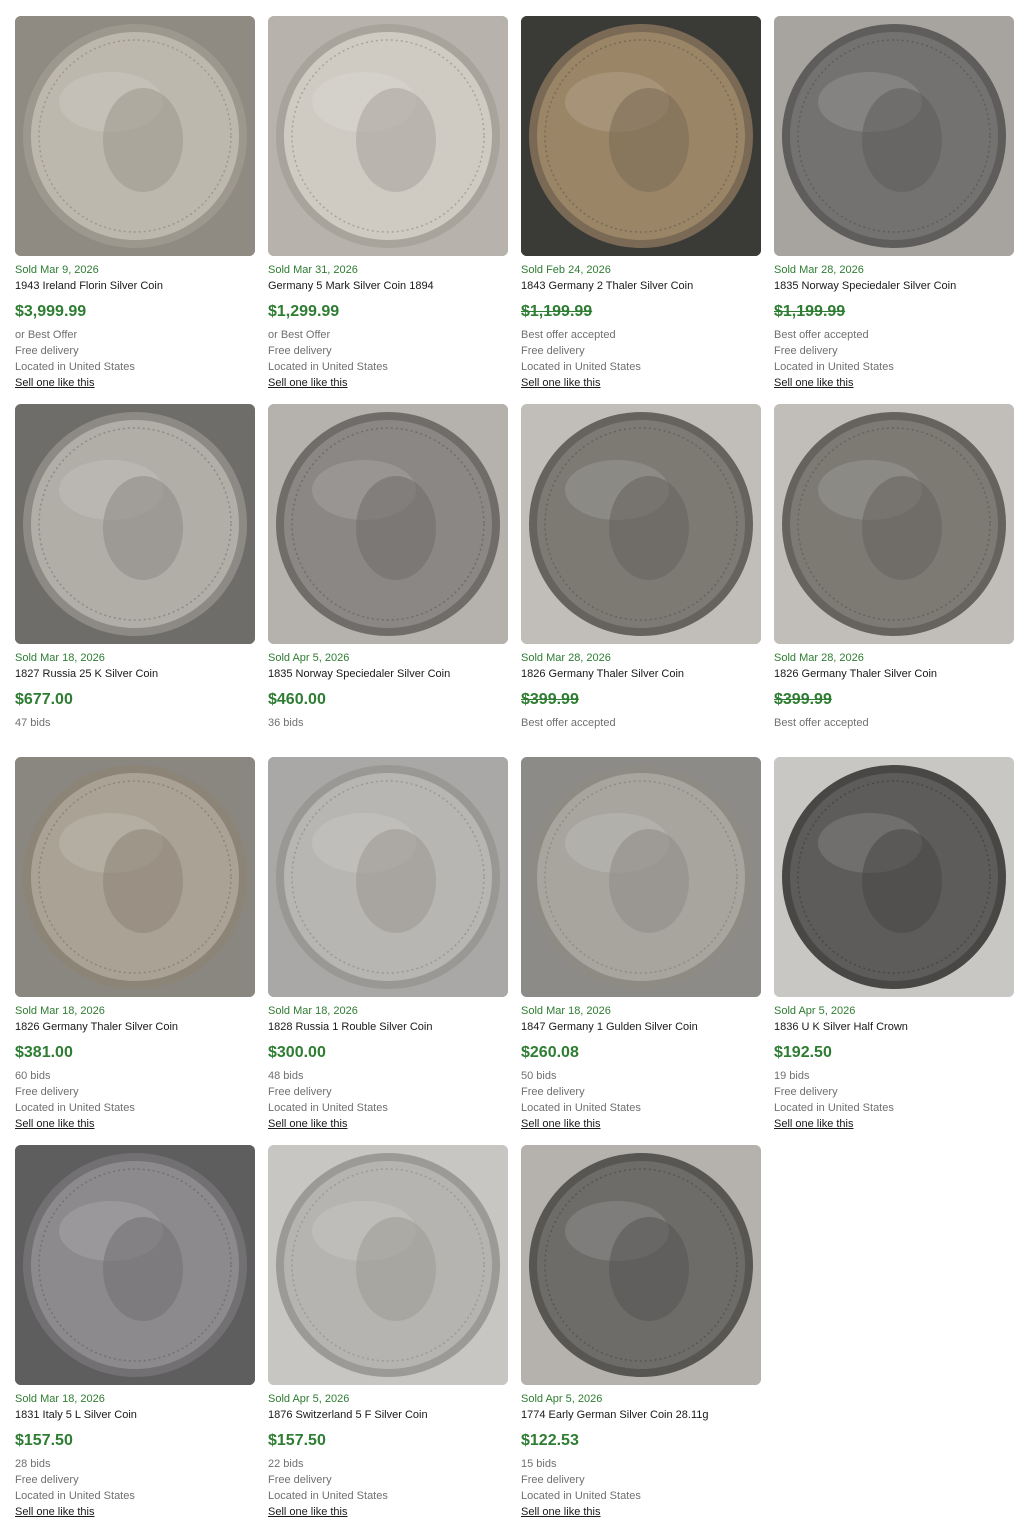 The width and height of the screenshot is (1033, 1533). What do you see at coordinates (60, 1399) in the screenshot?
I see `sold-date: Sold Mar 18, 2026` at bounding box center [60, 1399].